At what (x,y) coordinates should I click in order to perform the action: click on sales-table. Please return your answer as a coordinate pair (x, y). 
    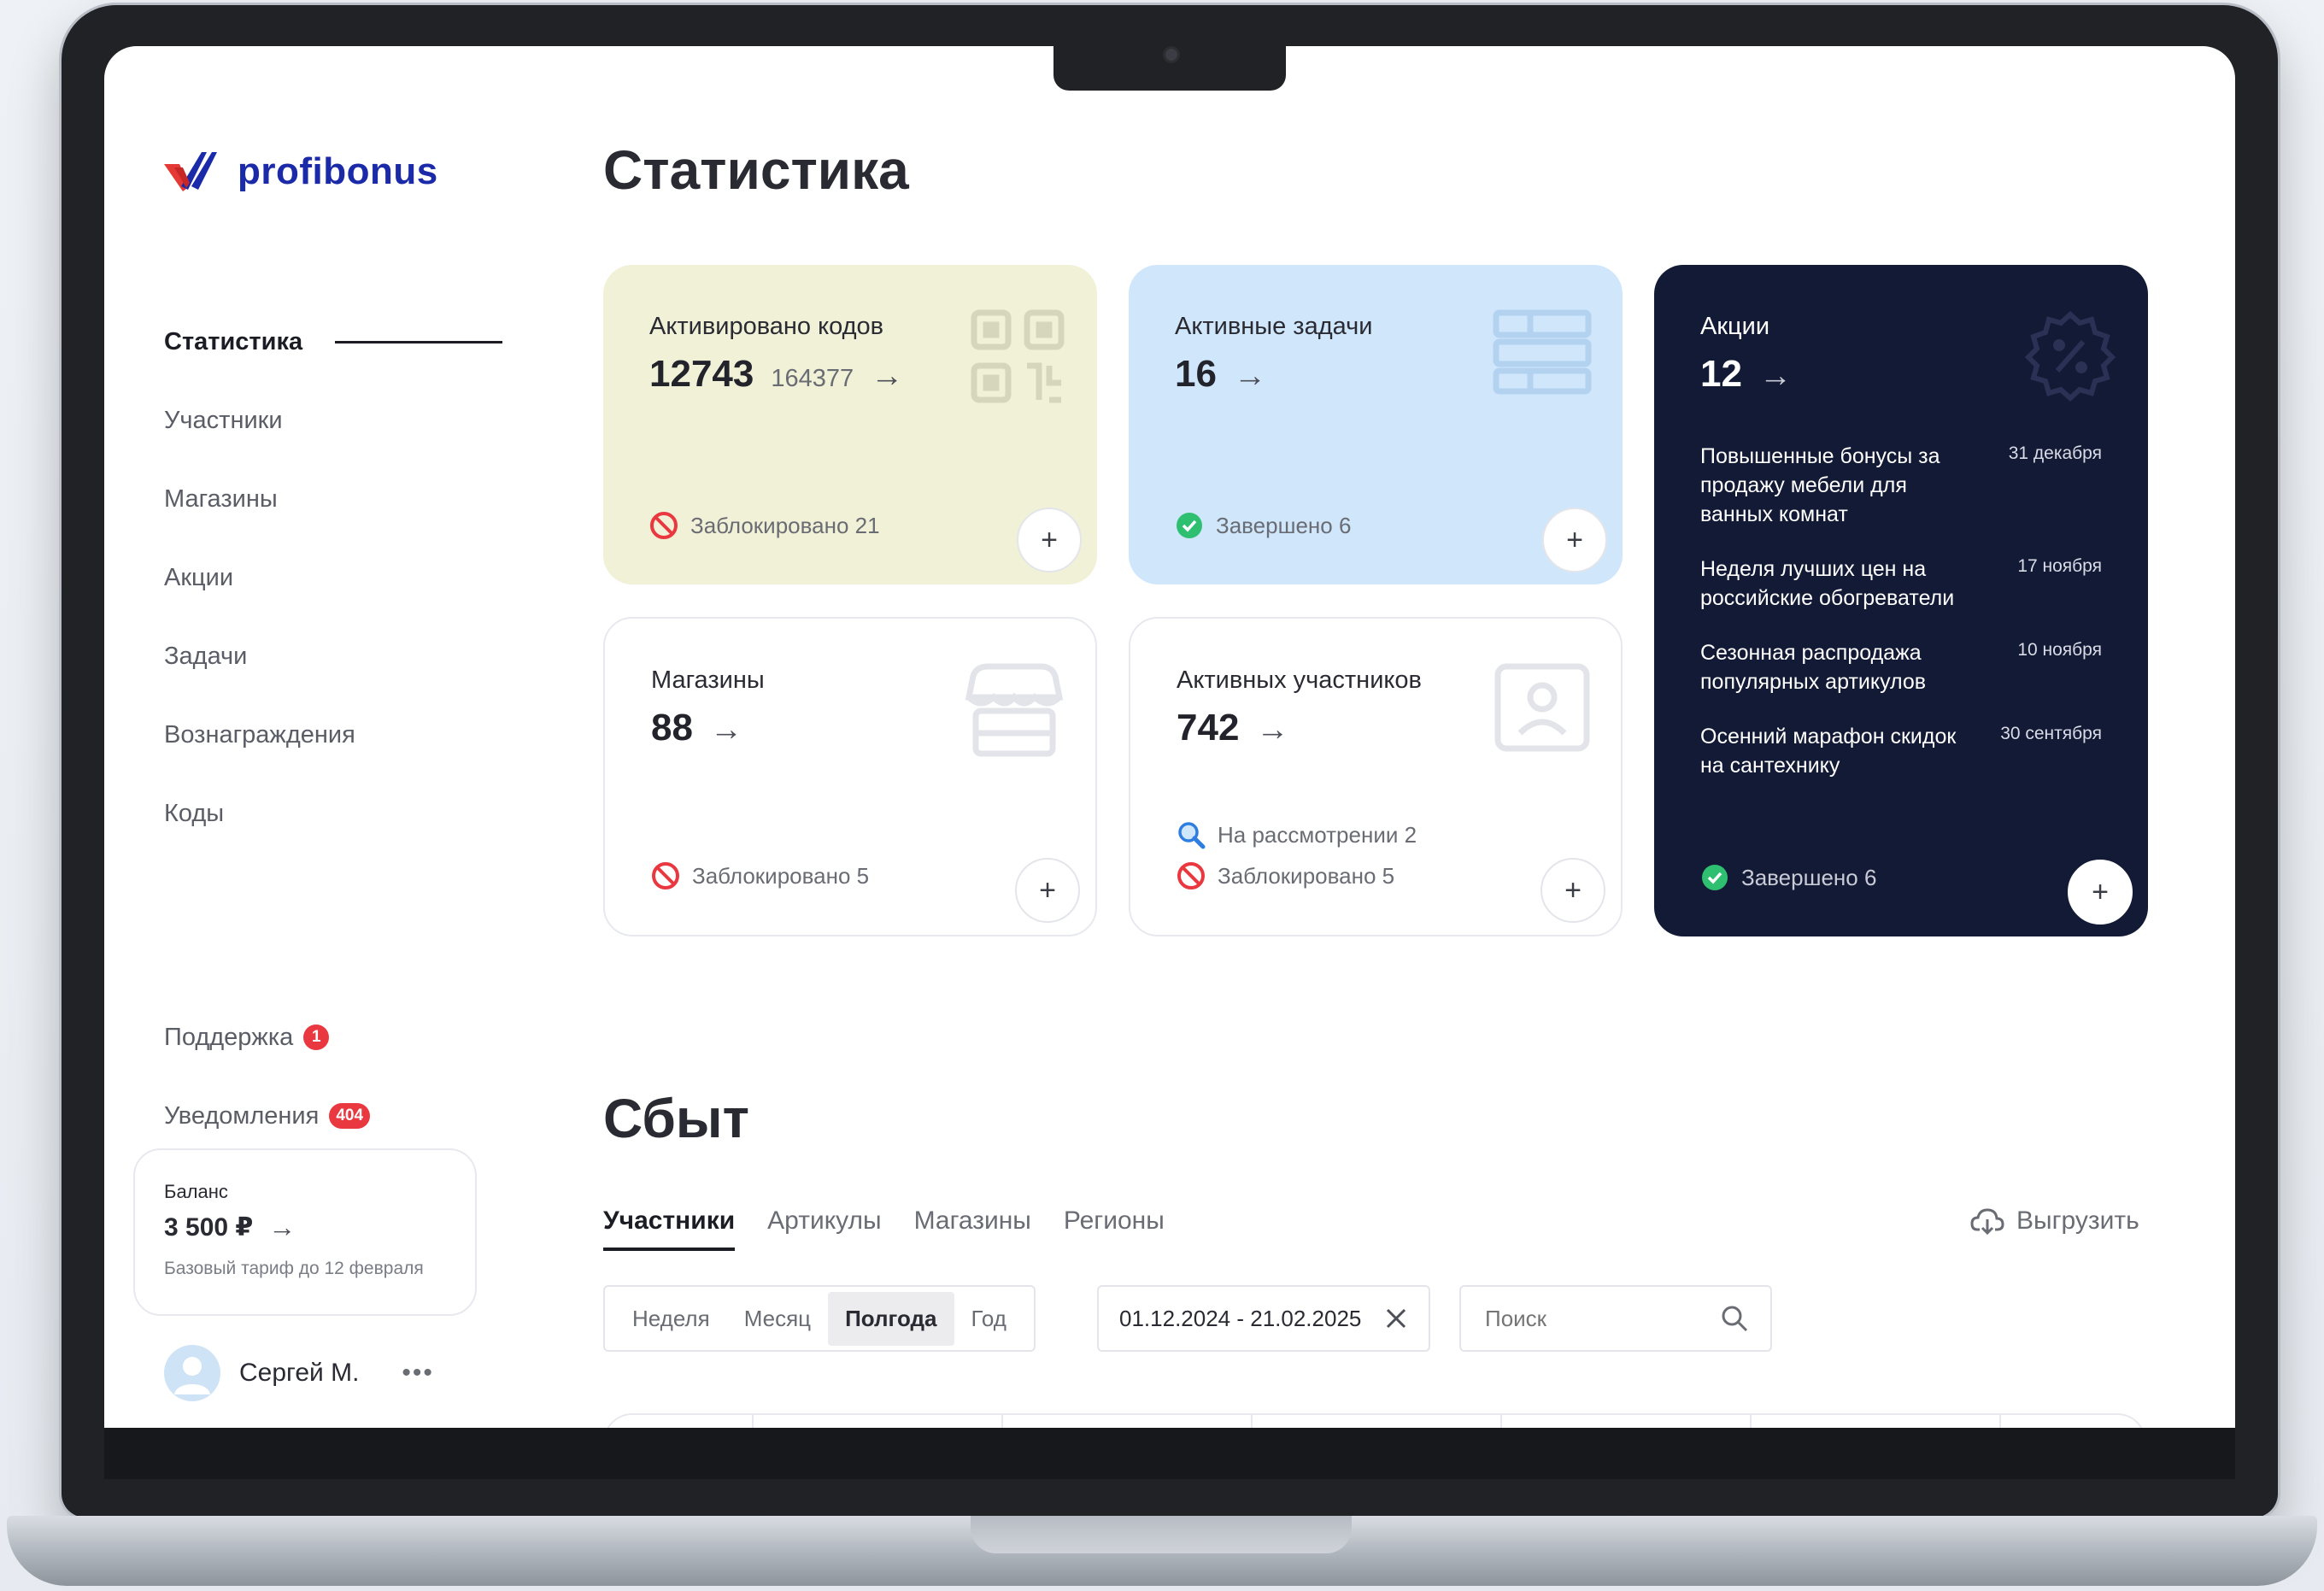
    Looking at the image, I should click on (1374, 1420).